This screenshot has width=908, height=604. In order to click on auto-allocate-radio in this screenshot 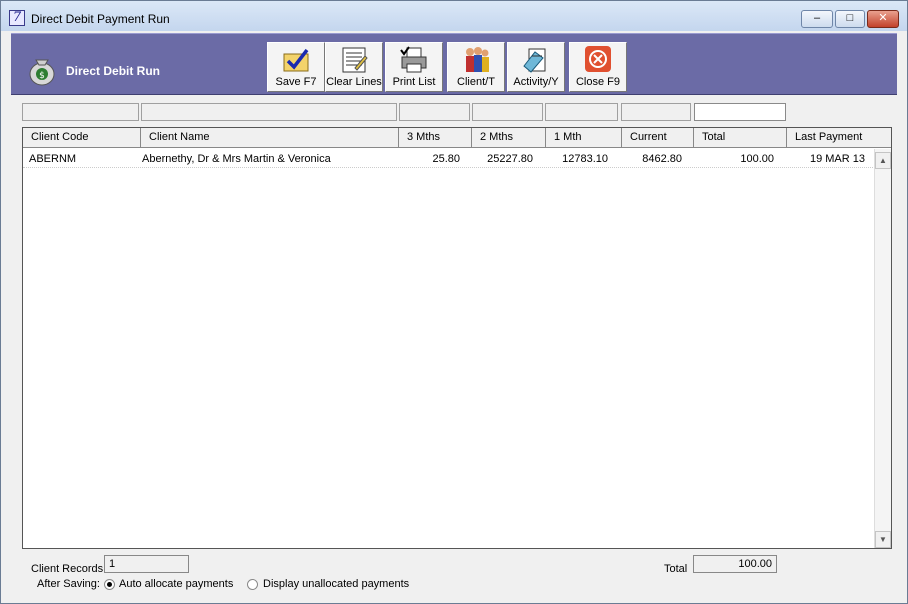, I will do `click(109, 584)`.